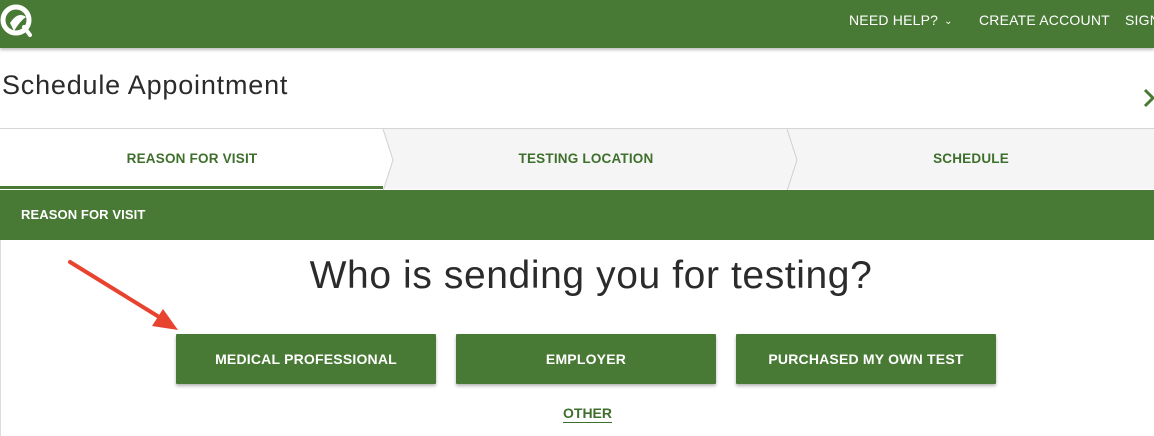 This screenshot has width=1154, height=436. Describe the element at coordinates (18, 21) in the screenshot. I see `brand-logo-icon` at that location.